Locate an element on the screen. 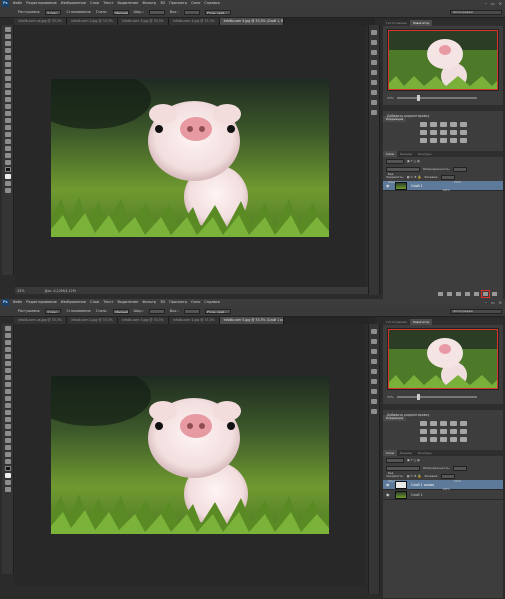 This screenshot has height=599, width=505. dodge-tool-icon is located at coordinates (7, 419).